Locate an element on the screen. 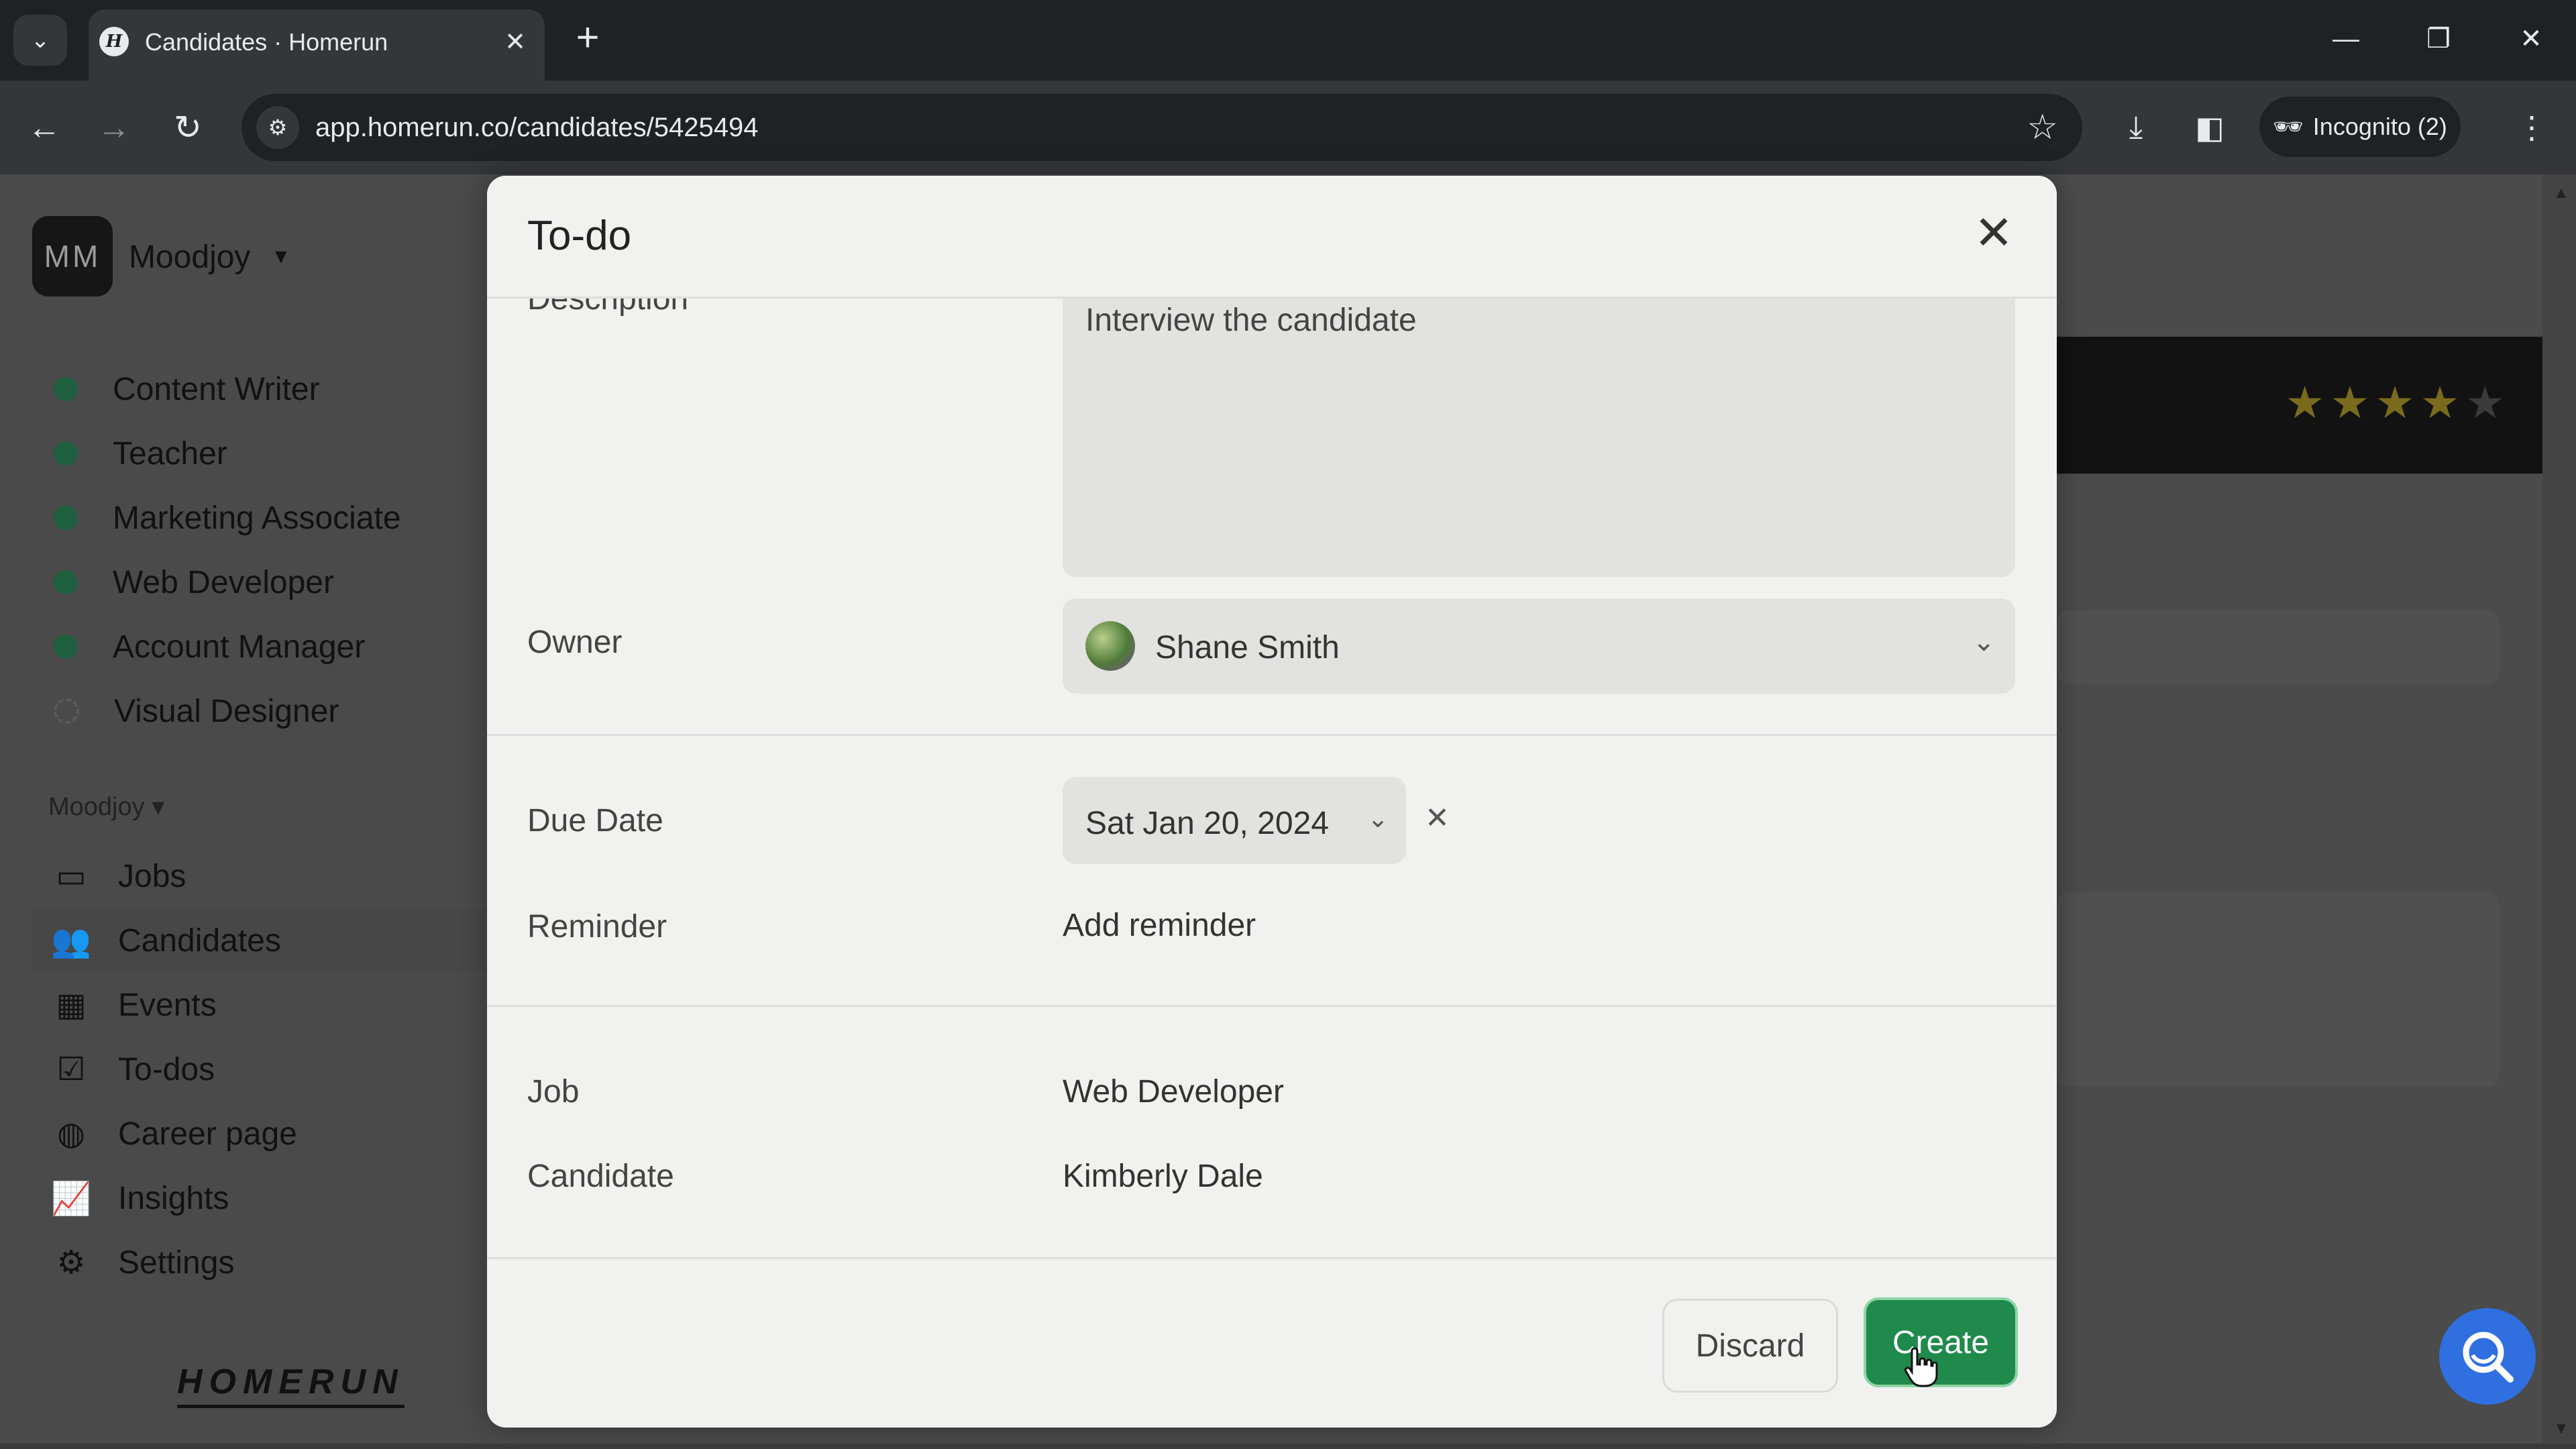 This screenshot has width=2576, height=1449. star-empty-icon: ★ is located at coordinates (2485, 403).